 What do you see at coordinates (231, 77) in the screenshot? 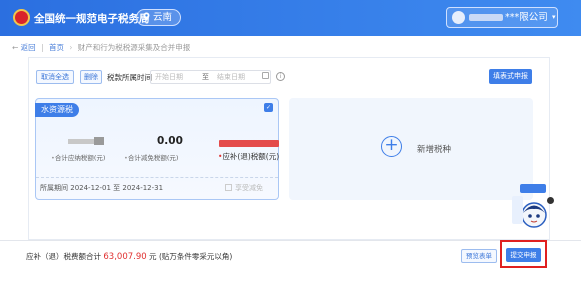
I see `end-date-input: 结束日期` at bounding box center [231, 77].